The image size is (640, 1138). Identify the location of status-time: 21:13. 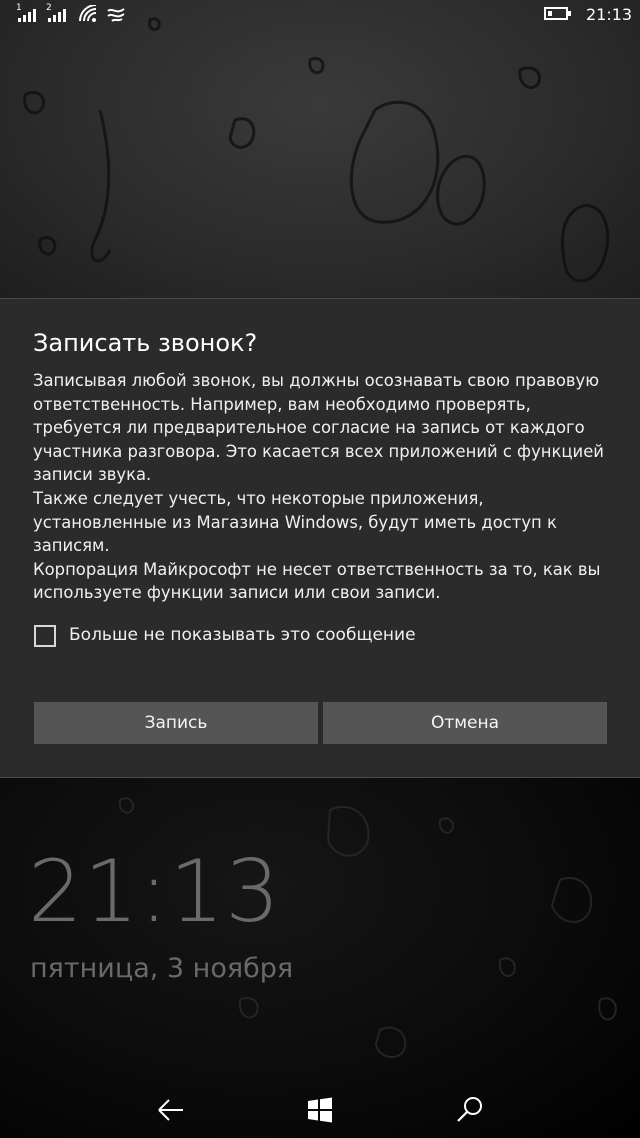
(609, 14).